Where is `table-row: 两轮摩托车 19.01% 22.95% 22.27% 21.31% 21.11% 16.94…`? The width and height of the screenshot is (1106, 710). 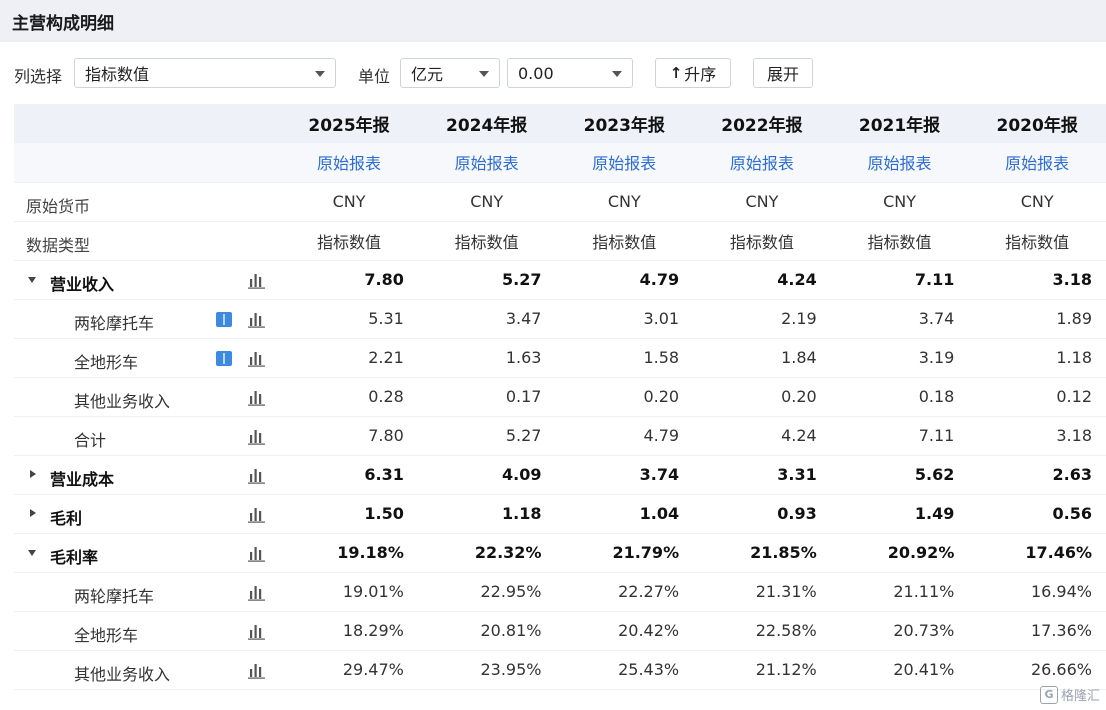 table-row: 两轮摩托车 19.01% 22.95% 22.27% 21.31% 21.11% 16.94… is located at coordinates (560, 592).